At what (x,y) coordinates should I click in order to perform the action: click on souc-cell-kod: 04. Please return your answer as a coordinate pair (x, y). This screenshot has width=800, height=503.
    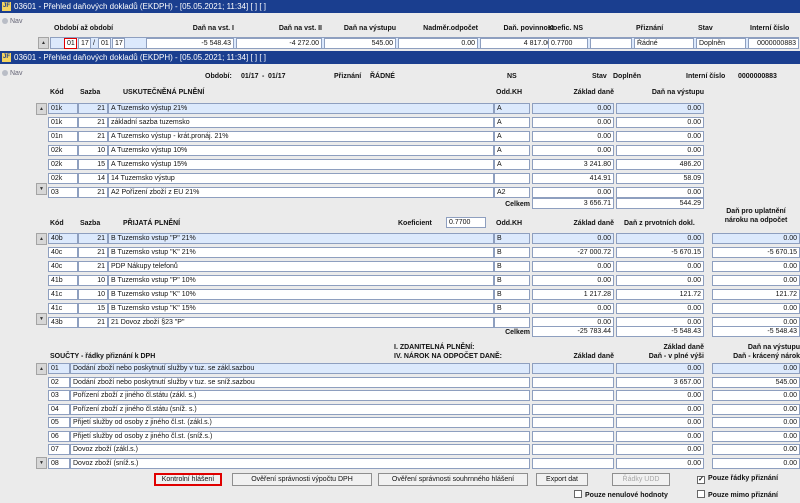
    Looking at the image, I should click on (59, 409).